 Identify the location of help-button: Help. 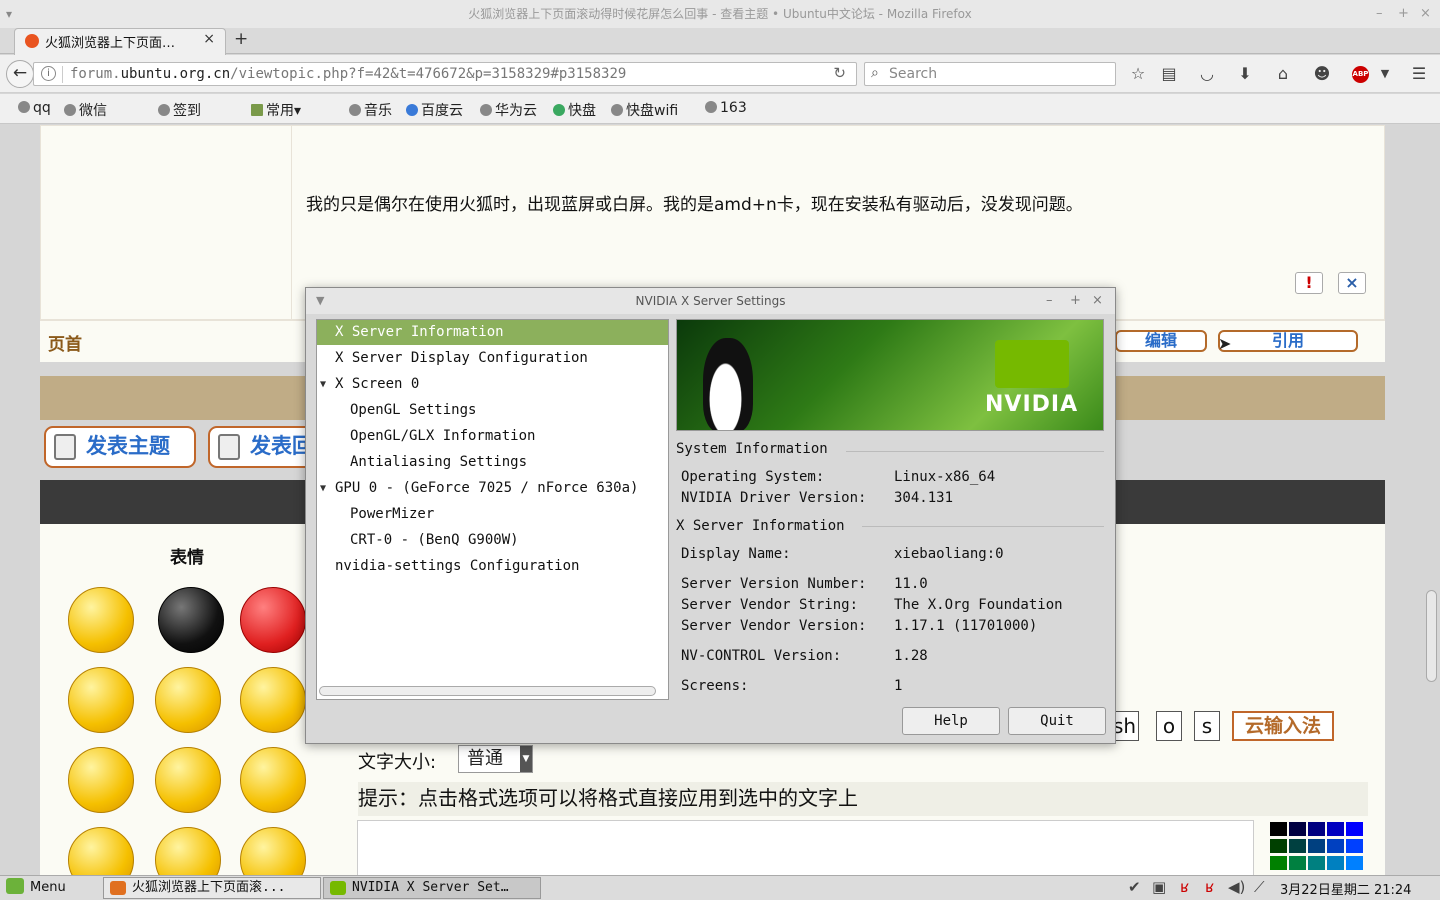
(951, 721).